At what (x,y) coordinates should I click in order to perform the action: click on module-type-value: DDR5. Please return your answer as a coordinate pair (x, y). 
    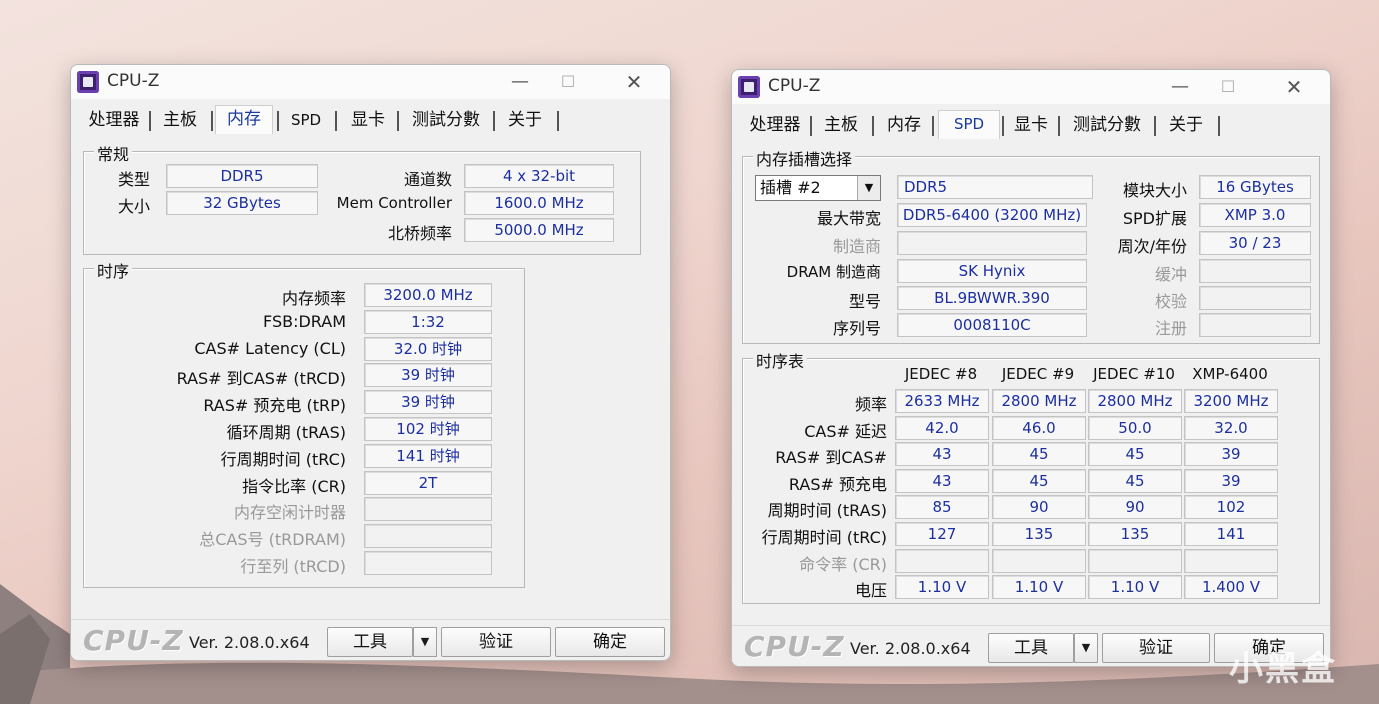
    Looking at the image, I should click on (995, 187).